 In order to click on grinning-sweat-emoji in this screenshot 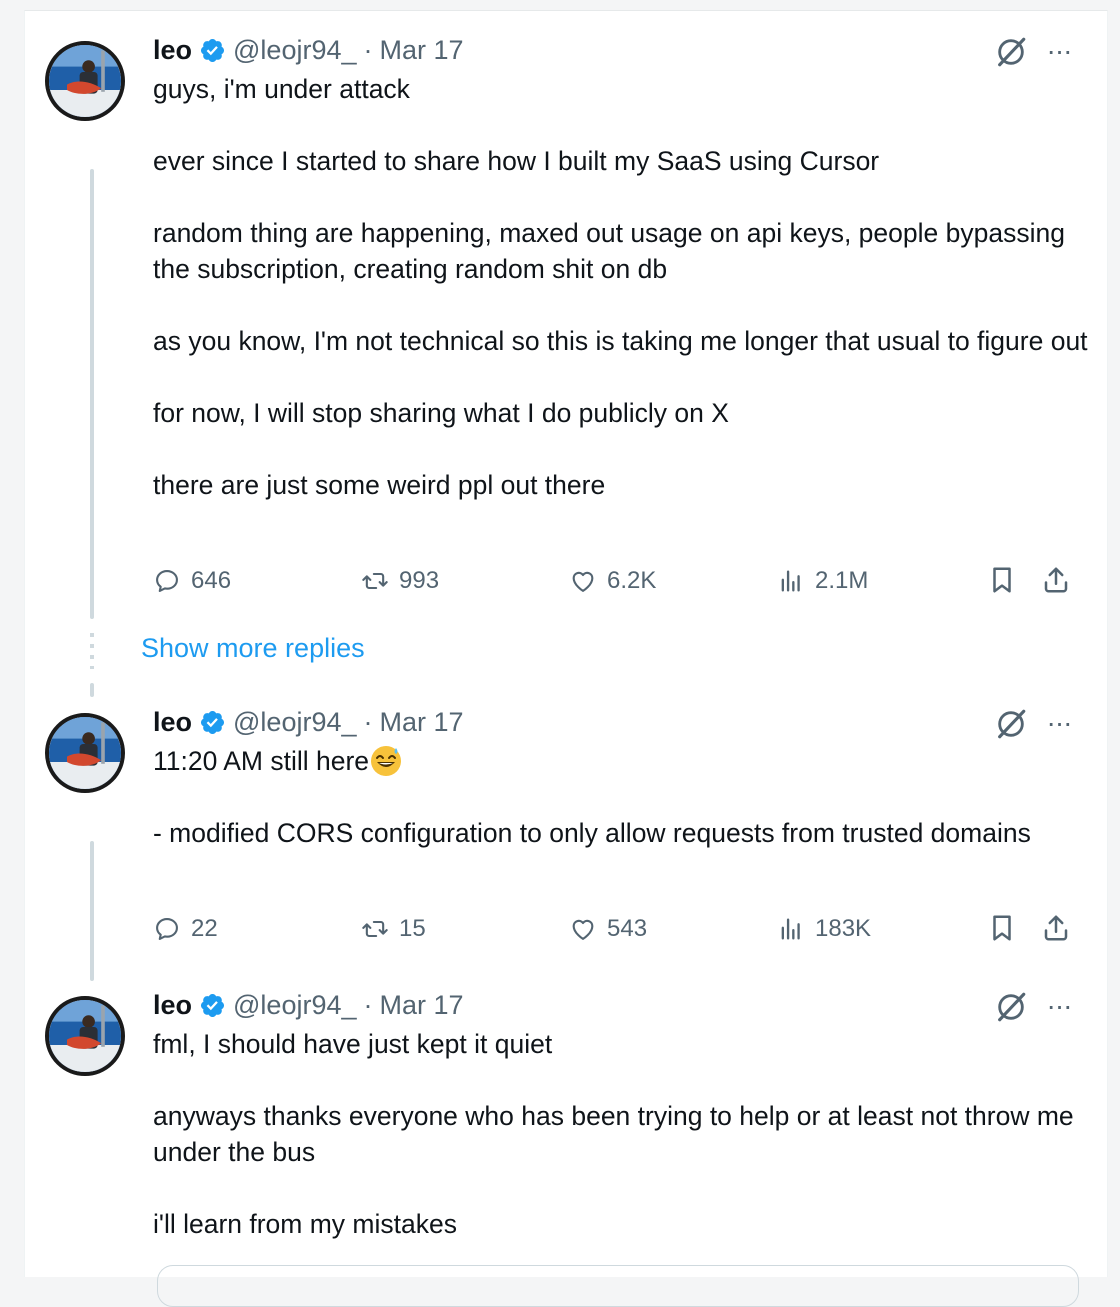, I will do `click(386, 761)`.